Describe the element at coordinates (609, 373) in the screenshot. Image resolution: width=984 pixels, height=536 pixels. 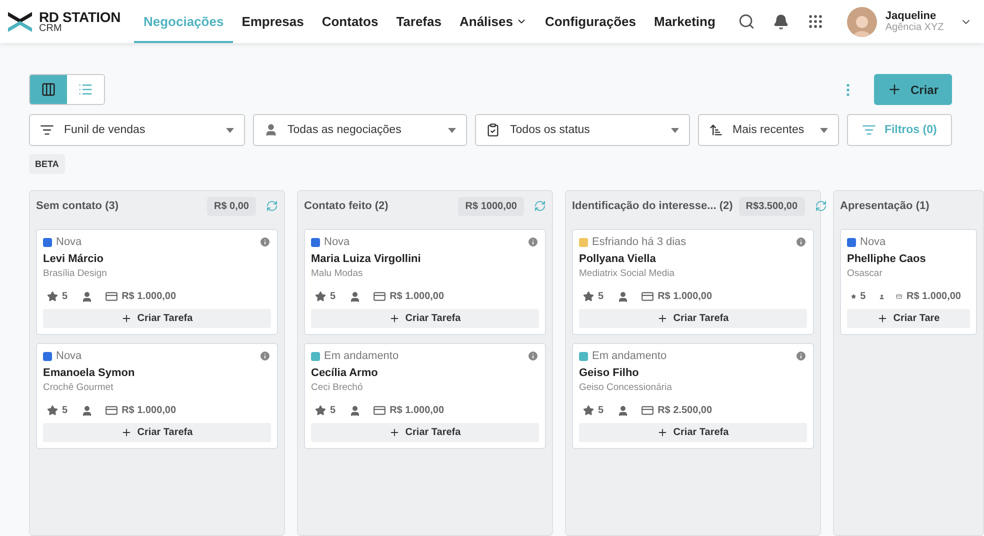
I see `deal-contact-name: Geiso Filho` at that location.